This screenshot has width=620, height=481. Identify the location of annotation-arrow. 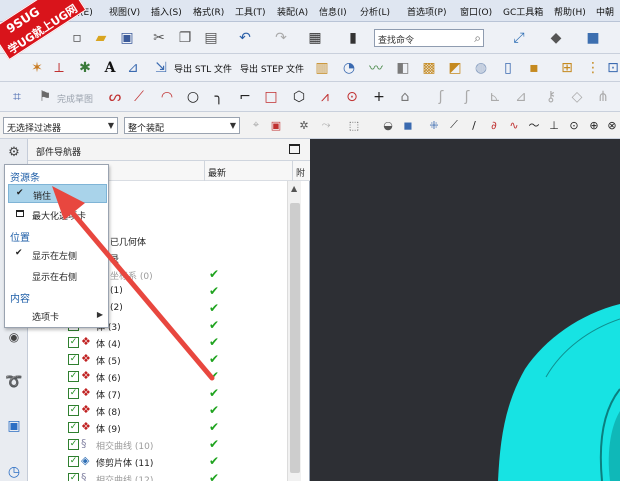
(133, 283).